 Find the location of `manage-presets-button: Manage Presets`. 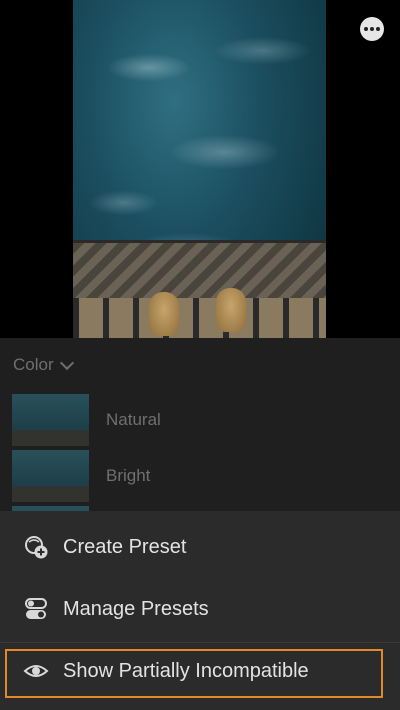

manage-presets-button: Manage Presets is located at coordinates (200, 609).